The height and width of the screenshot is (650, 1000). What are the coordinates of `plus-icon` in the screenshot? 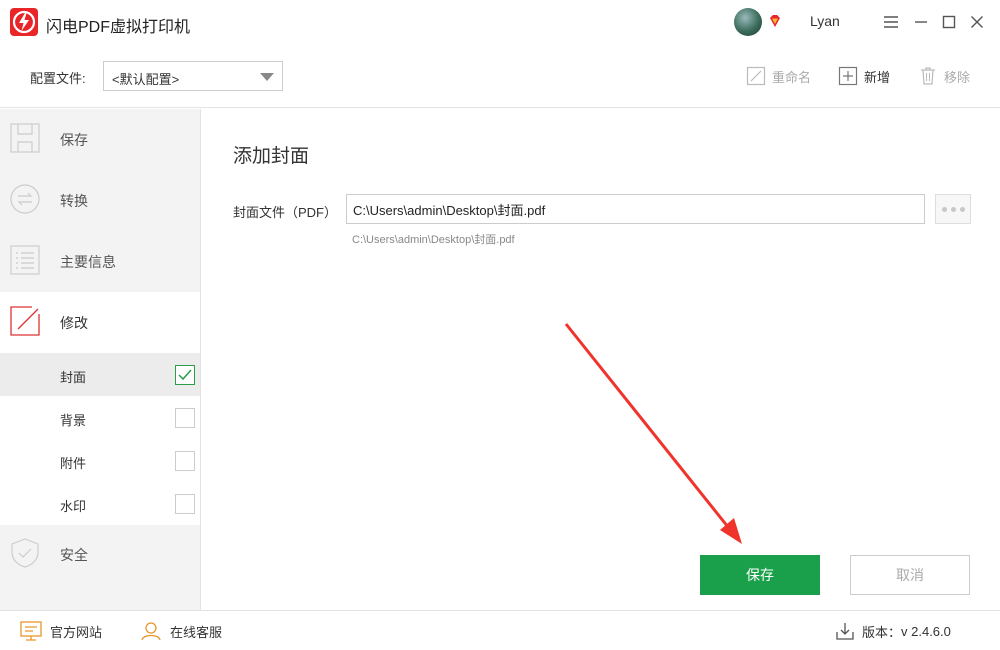 It's located at (848, 76).